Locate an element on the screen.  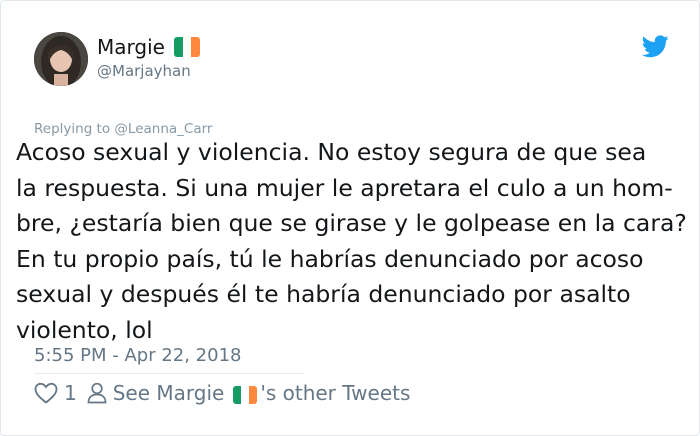
see-other-tweets-link: See Margie 's other Tweets is located at coordinates (262, 393).